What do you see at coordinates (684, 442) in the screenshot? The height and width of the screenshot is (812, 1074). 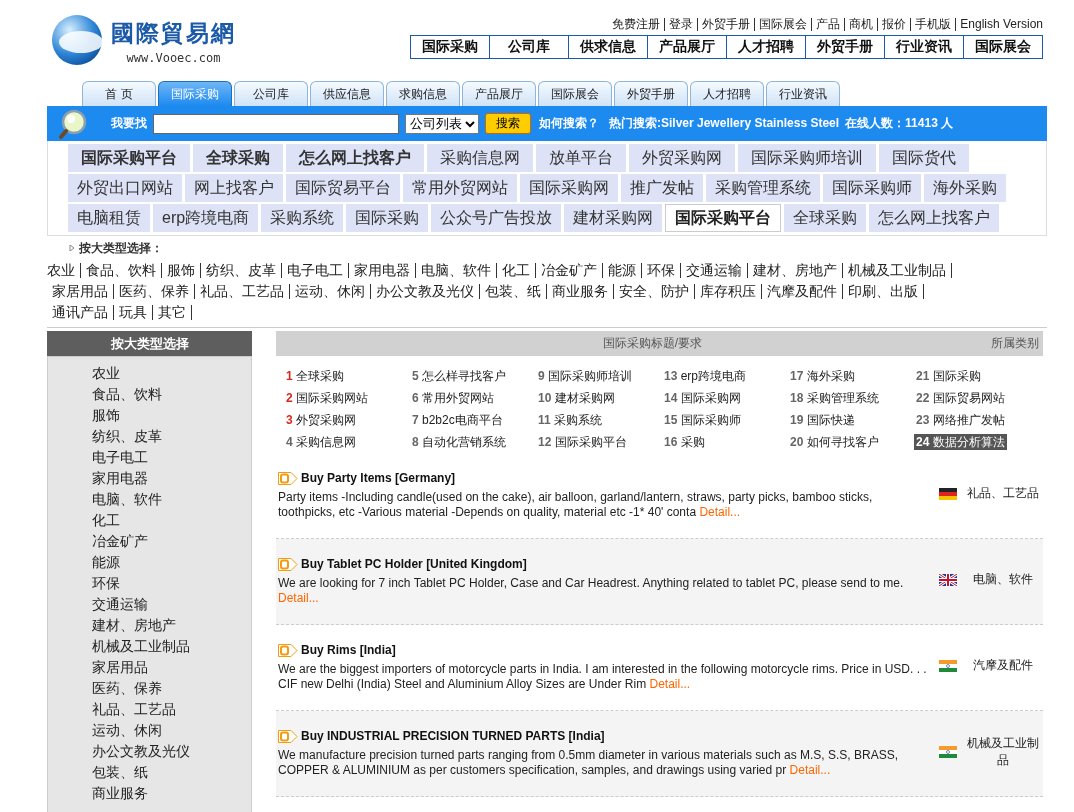 I see `ranked-link: 16 采购` at bounding box center [684, 442].